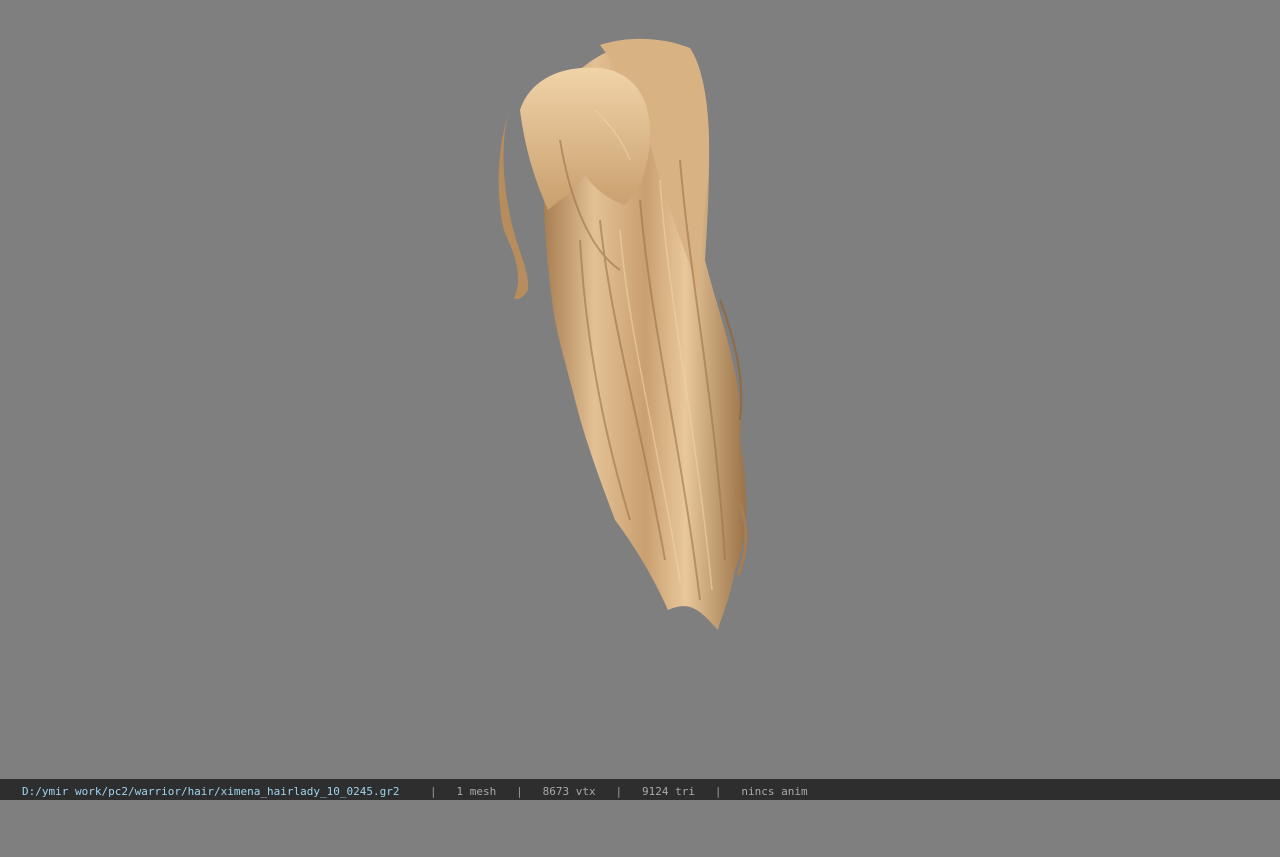 The width and height of the screenshot is (1280, 857). Describe the element at coordinates (513, 202) in the screenshot. I see `hair-left-strand` at that location.